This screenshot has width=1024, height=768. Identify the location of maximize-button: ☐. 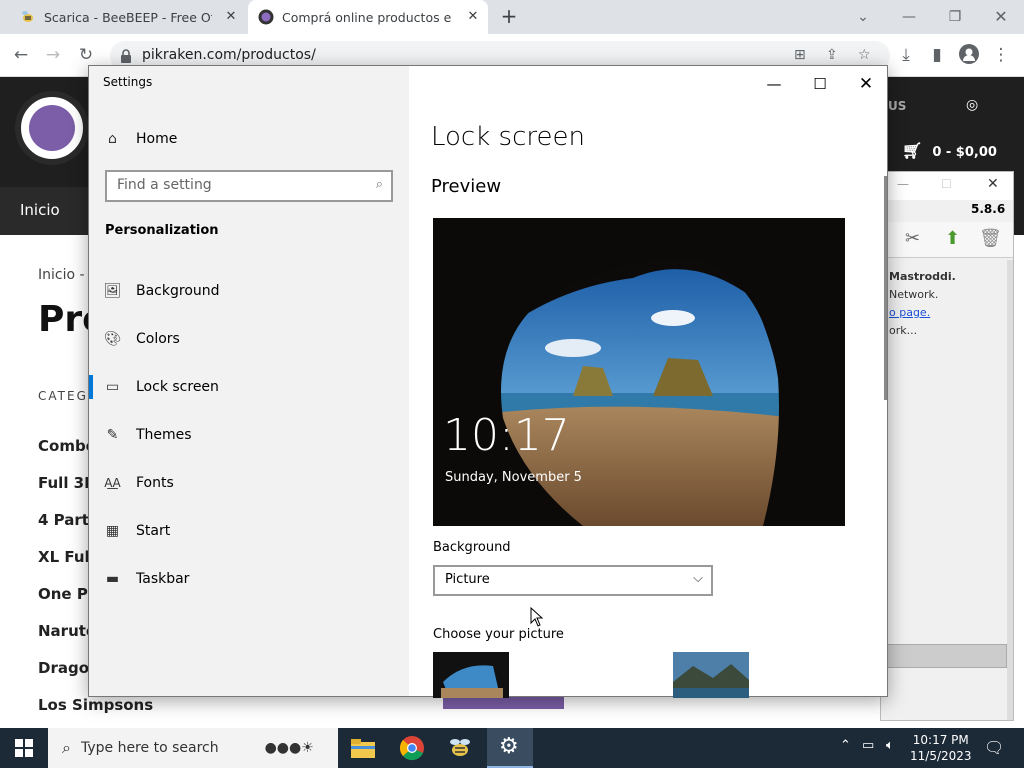
(820, 84).